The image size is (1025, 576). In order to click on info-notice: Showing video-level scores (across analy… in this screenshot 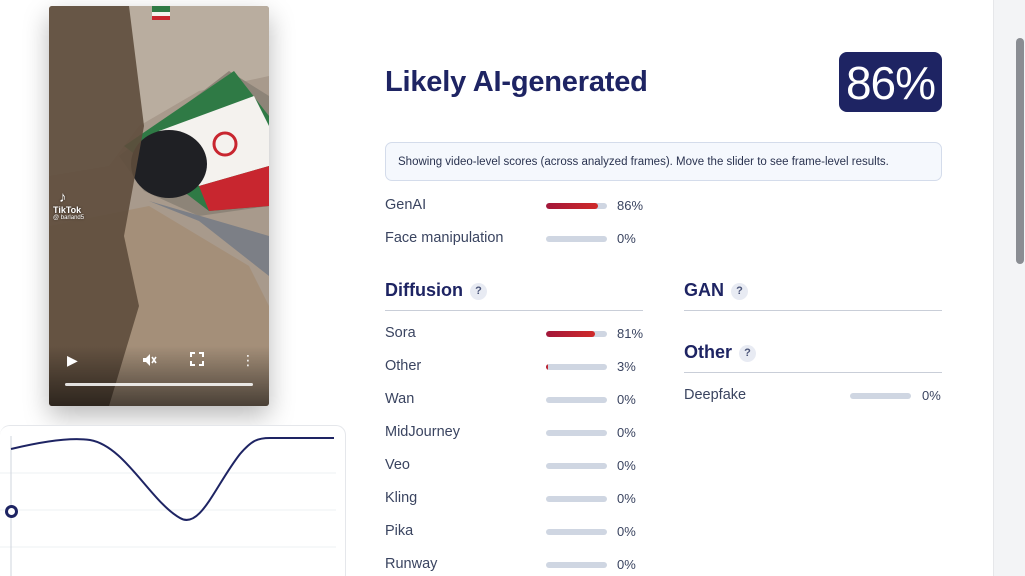, I will do `click(663, 161)`.